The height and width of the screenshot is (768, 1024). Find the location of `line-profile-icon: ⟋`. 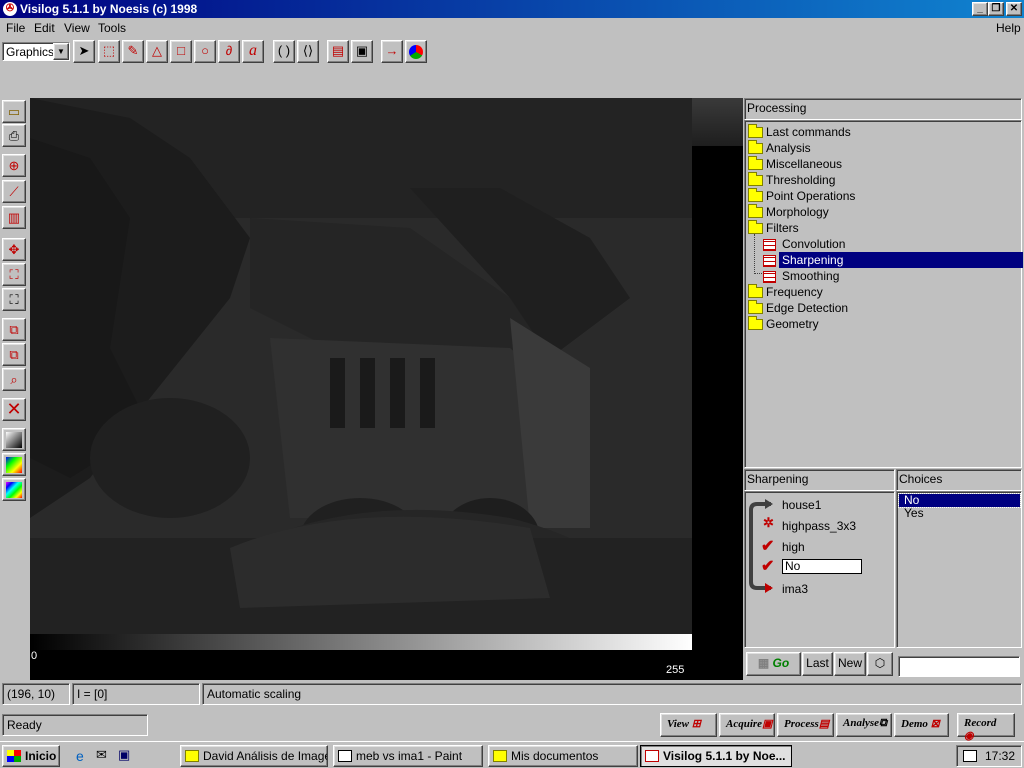

line-profile-icon: ⟋ is located at coordinates (14, 191).